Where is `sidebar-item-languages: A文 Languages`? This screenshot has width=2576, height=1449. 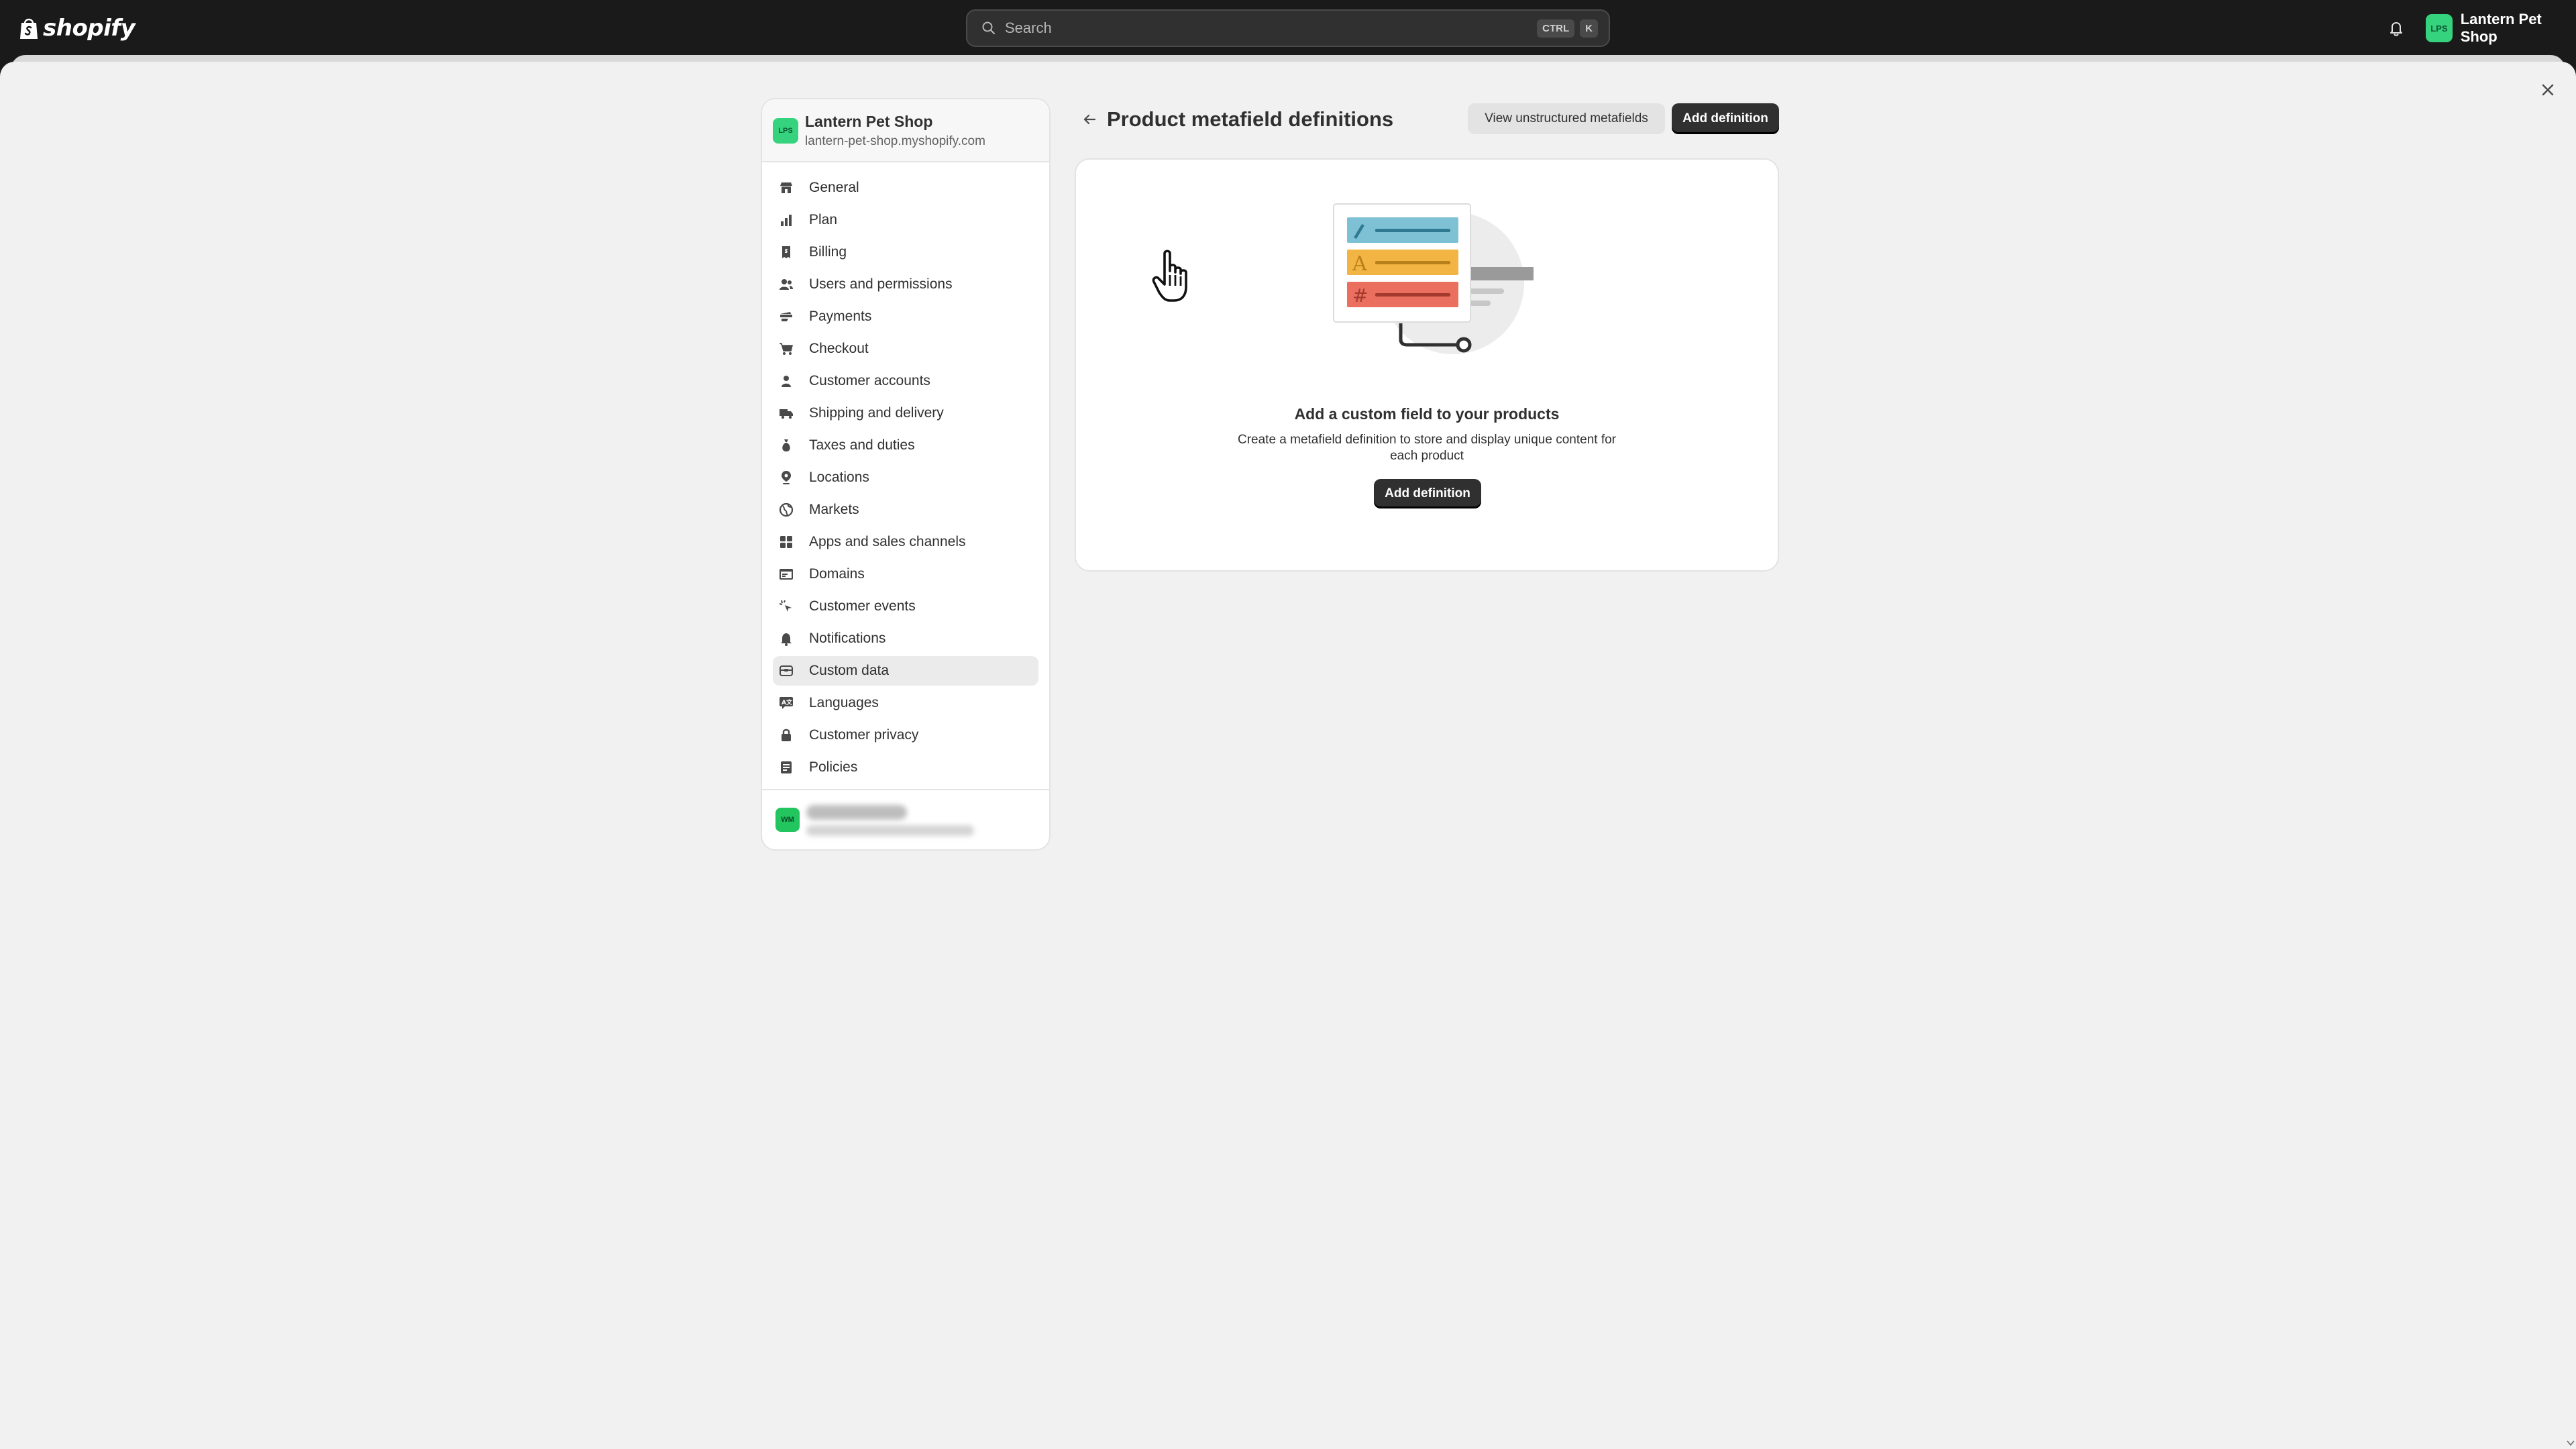 sidebar-item-languages: A文 Languages is located at coordinates (905, 703).